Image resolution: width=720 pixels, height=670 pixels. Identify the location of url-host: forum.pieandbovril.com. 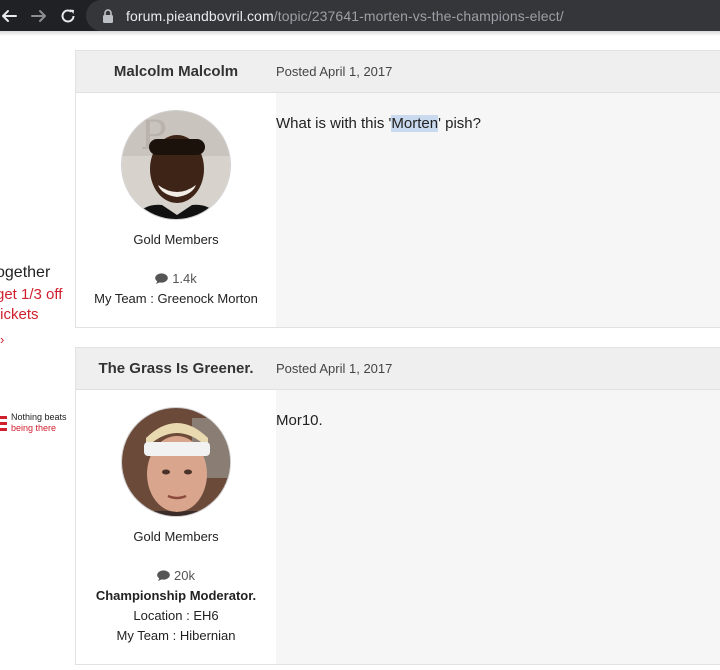
(200, 15).